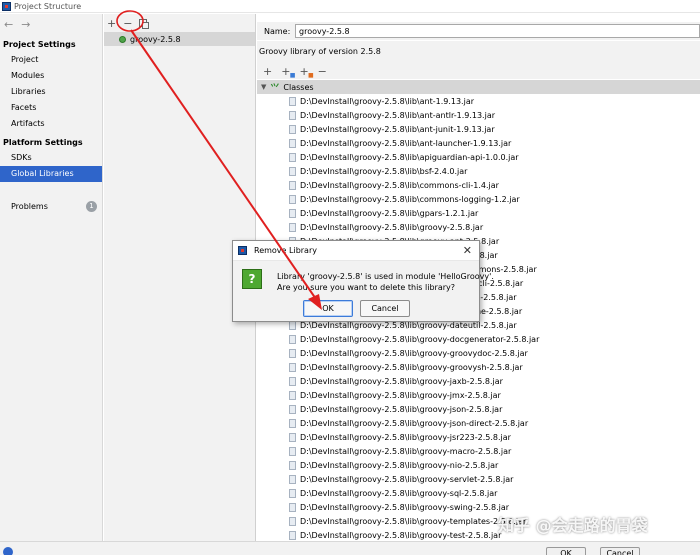  What do you see at coordinates (91, 206) in the screenshot?
I see `problems-count-badge: 1` at bounding box center [91, 206].